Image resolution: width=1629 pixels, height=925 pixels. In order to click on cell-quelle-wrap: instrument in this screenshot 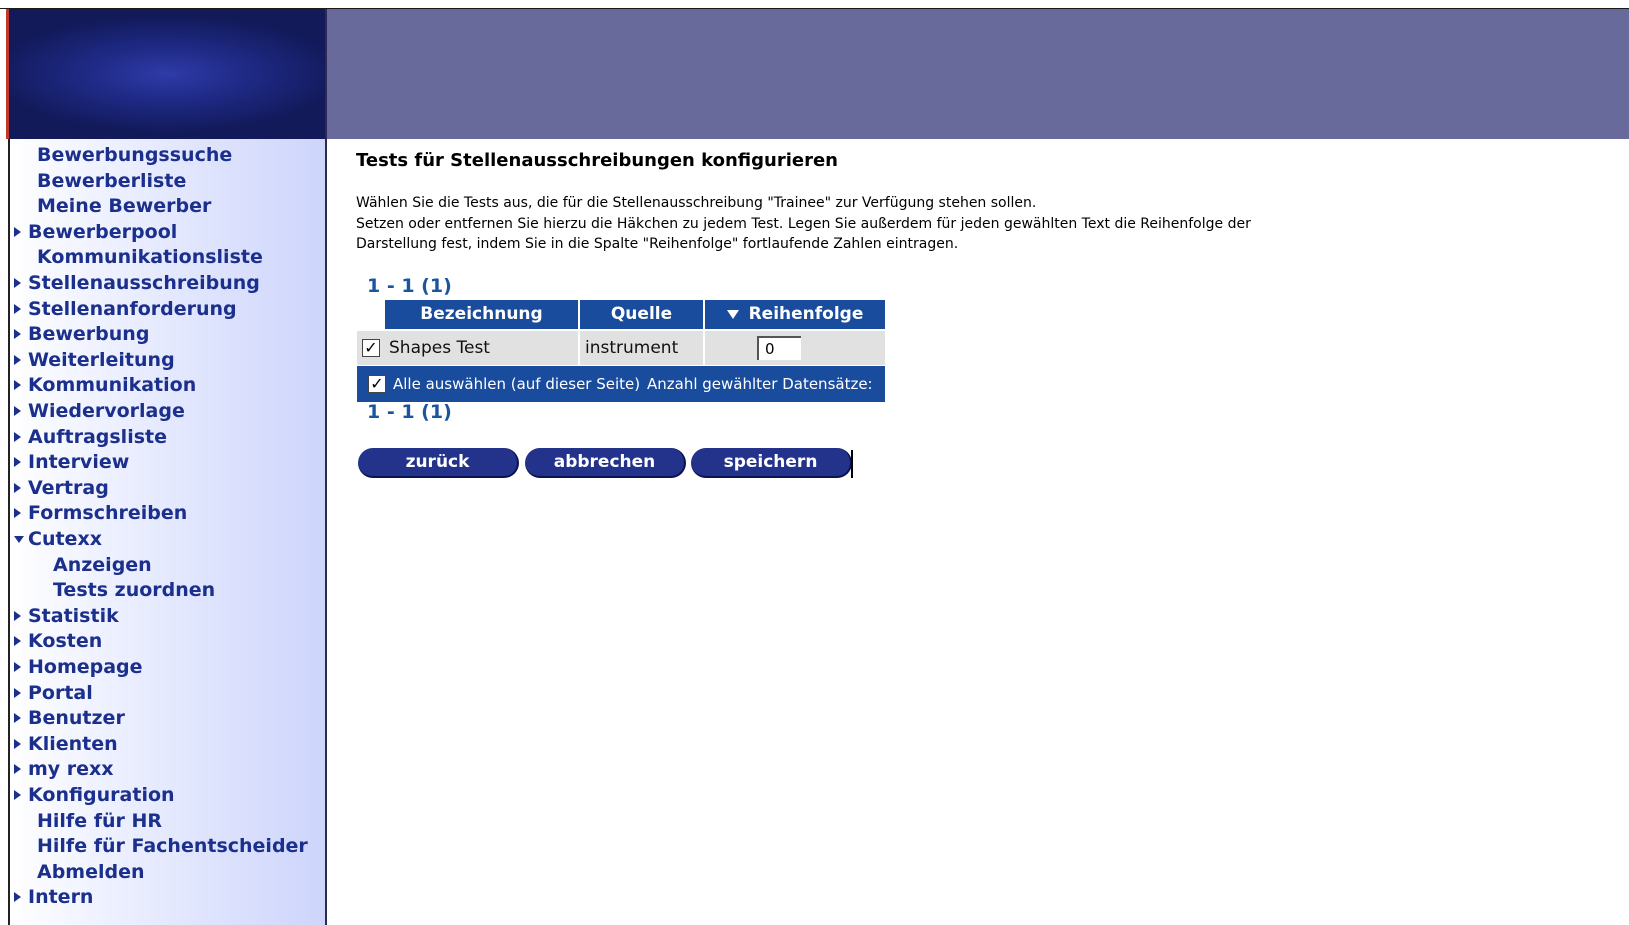, I will do `click(642, 348)`.